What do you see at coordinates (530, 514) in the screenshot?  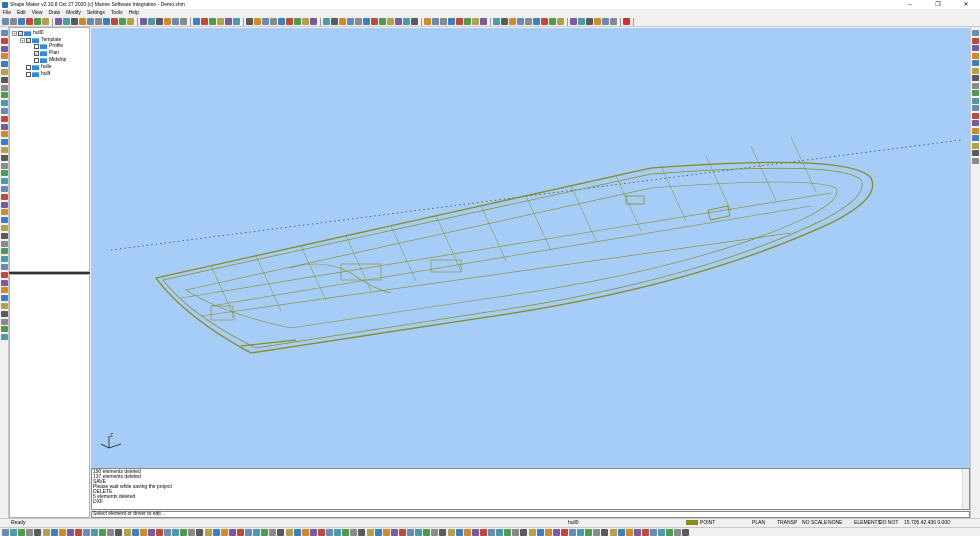 I see `command-prompt: Select element or driver to edit ..` at bounding box center [530, 514].